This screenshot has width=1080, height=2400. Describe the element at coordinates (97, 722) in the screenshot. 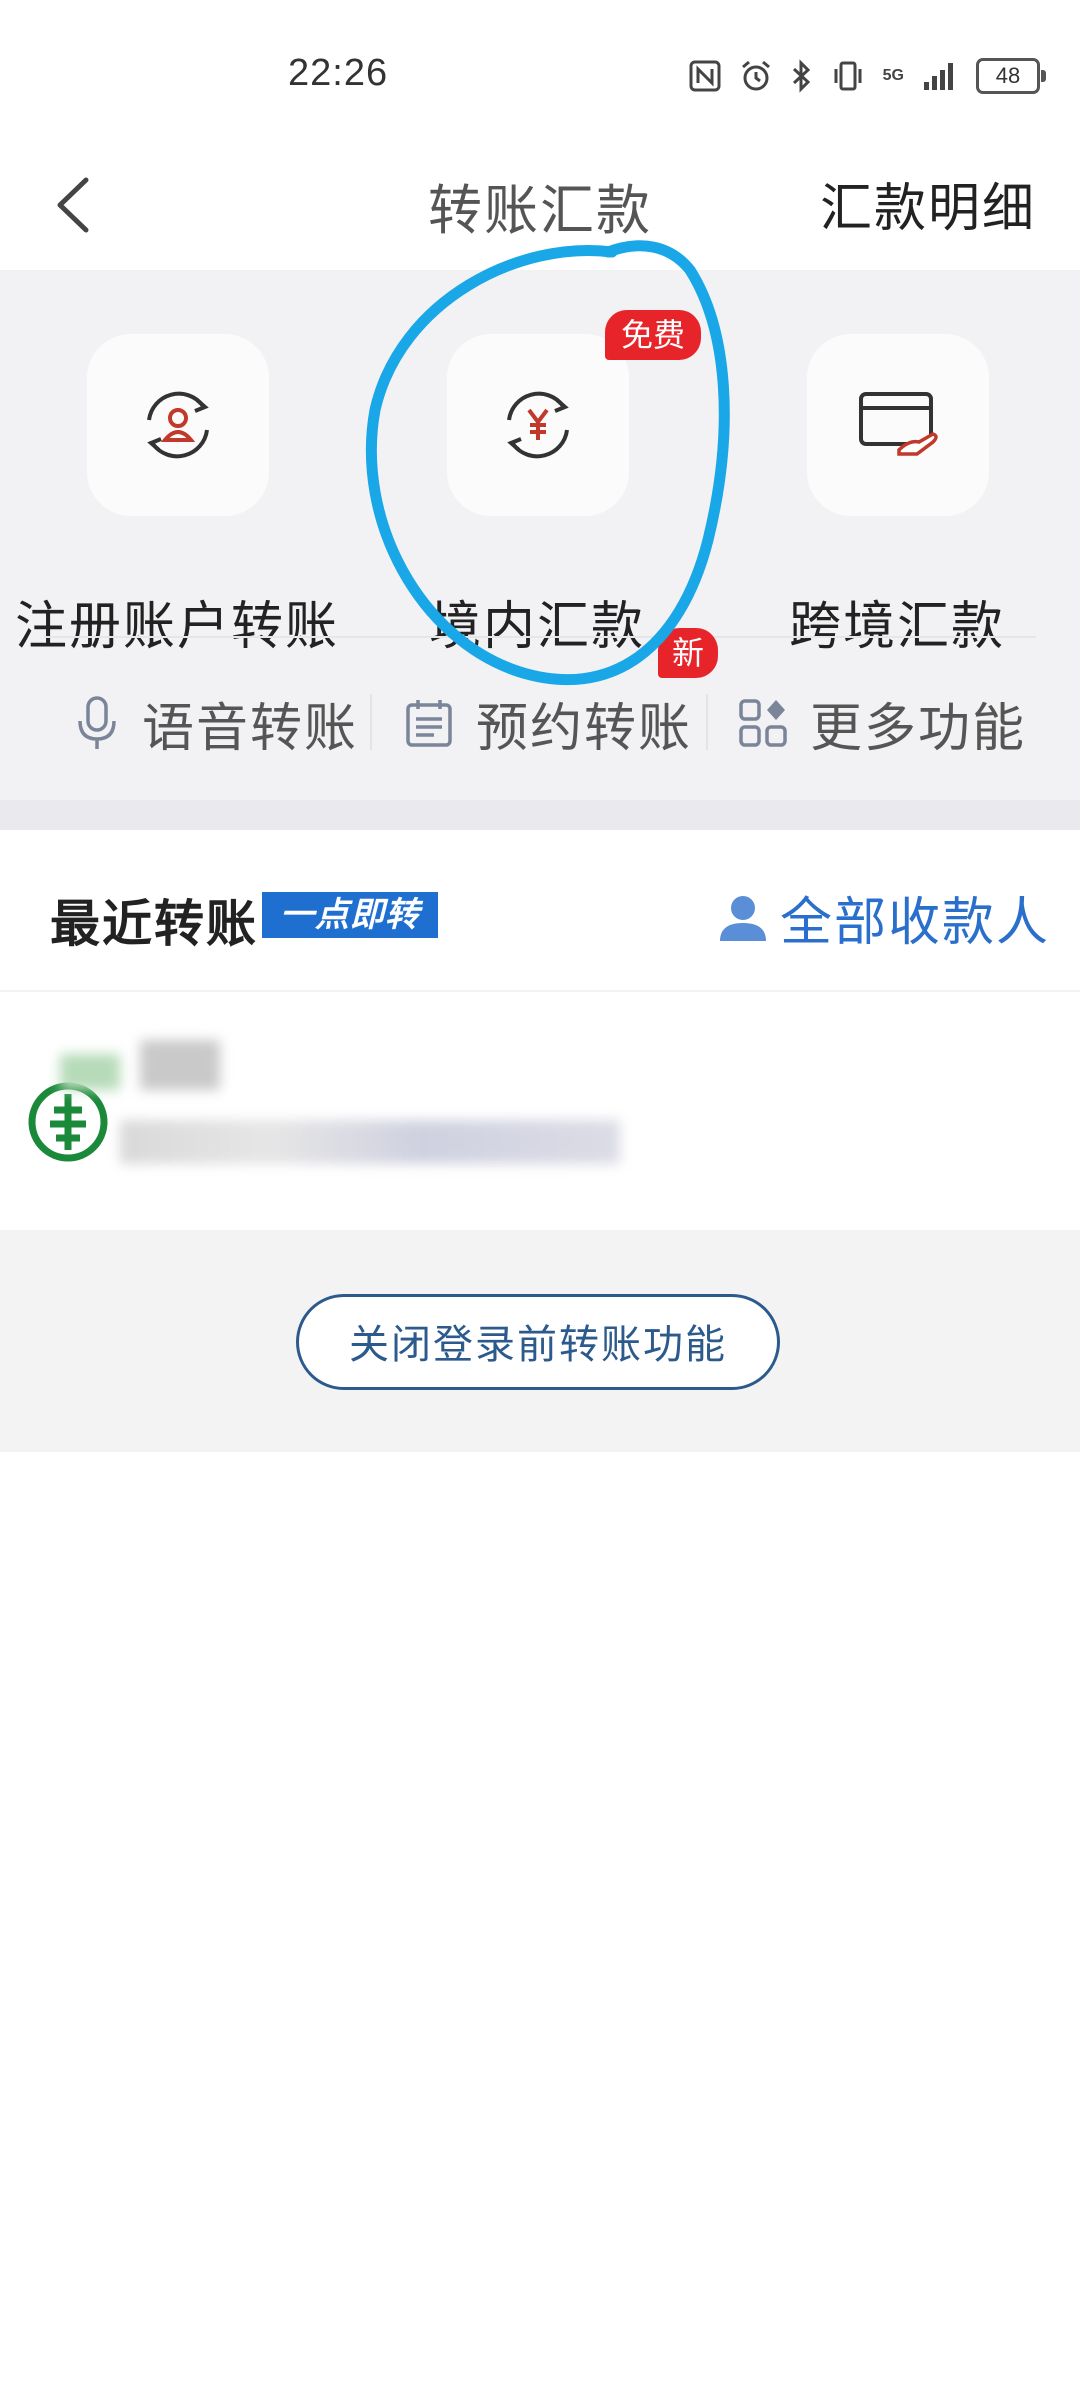

I see `microphone-icon` at that location.